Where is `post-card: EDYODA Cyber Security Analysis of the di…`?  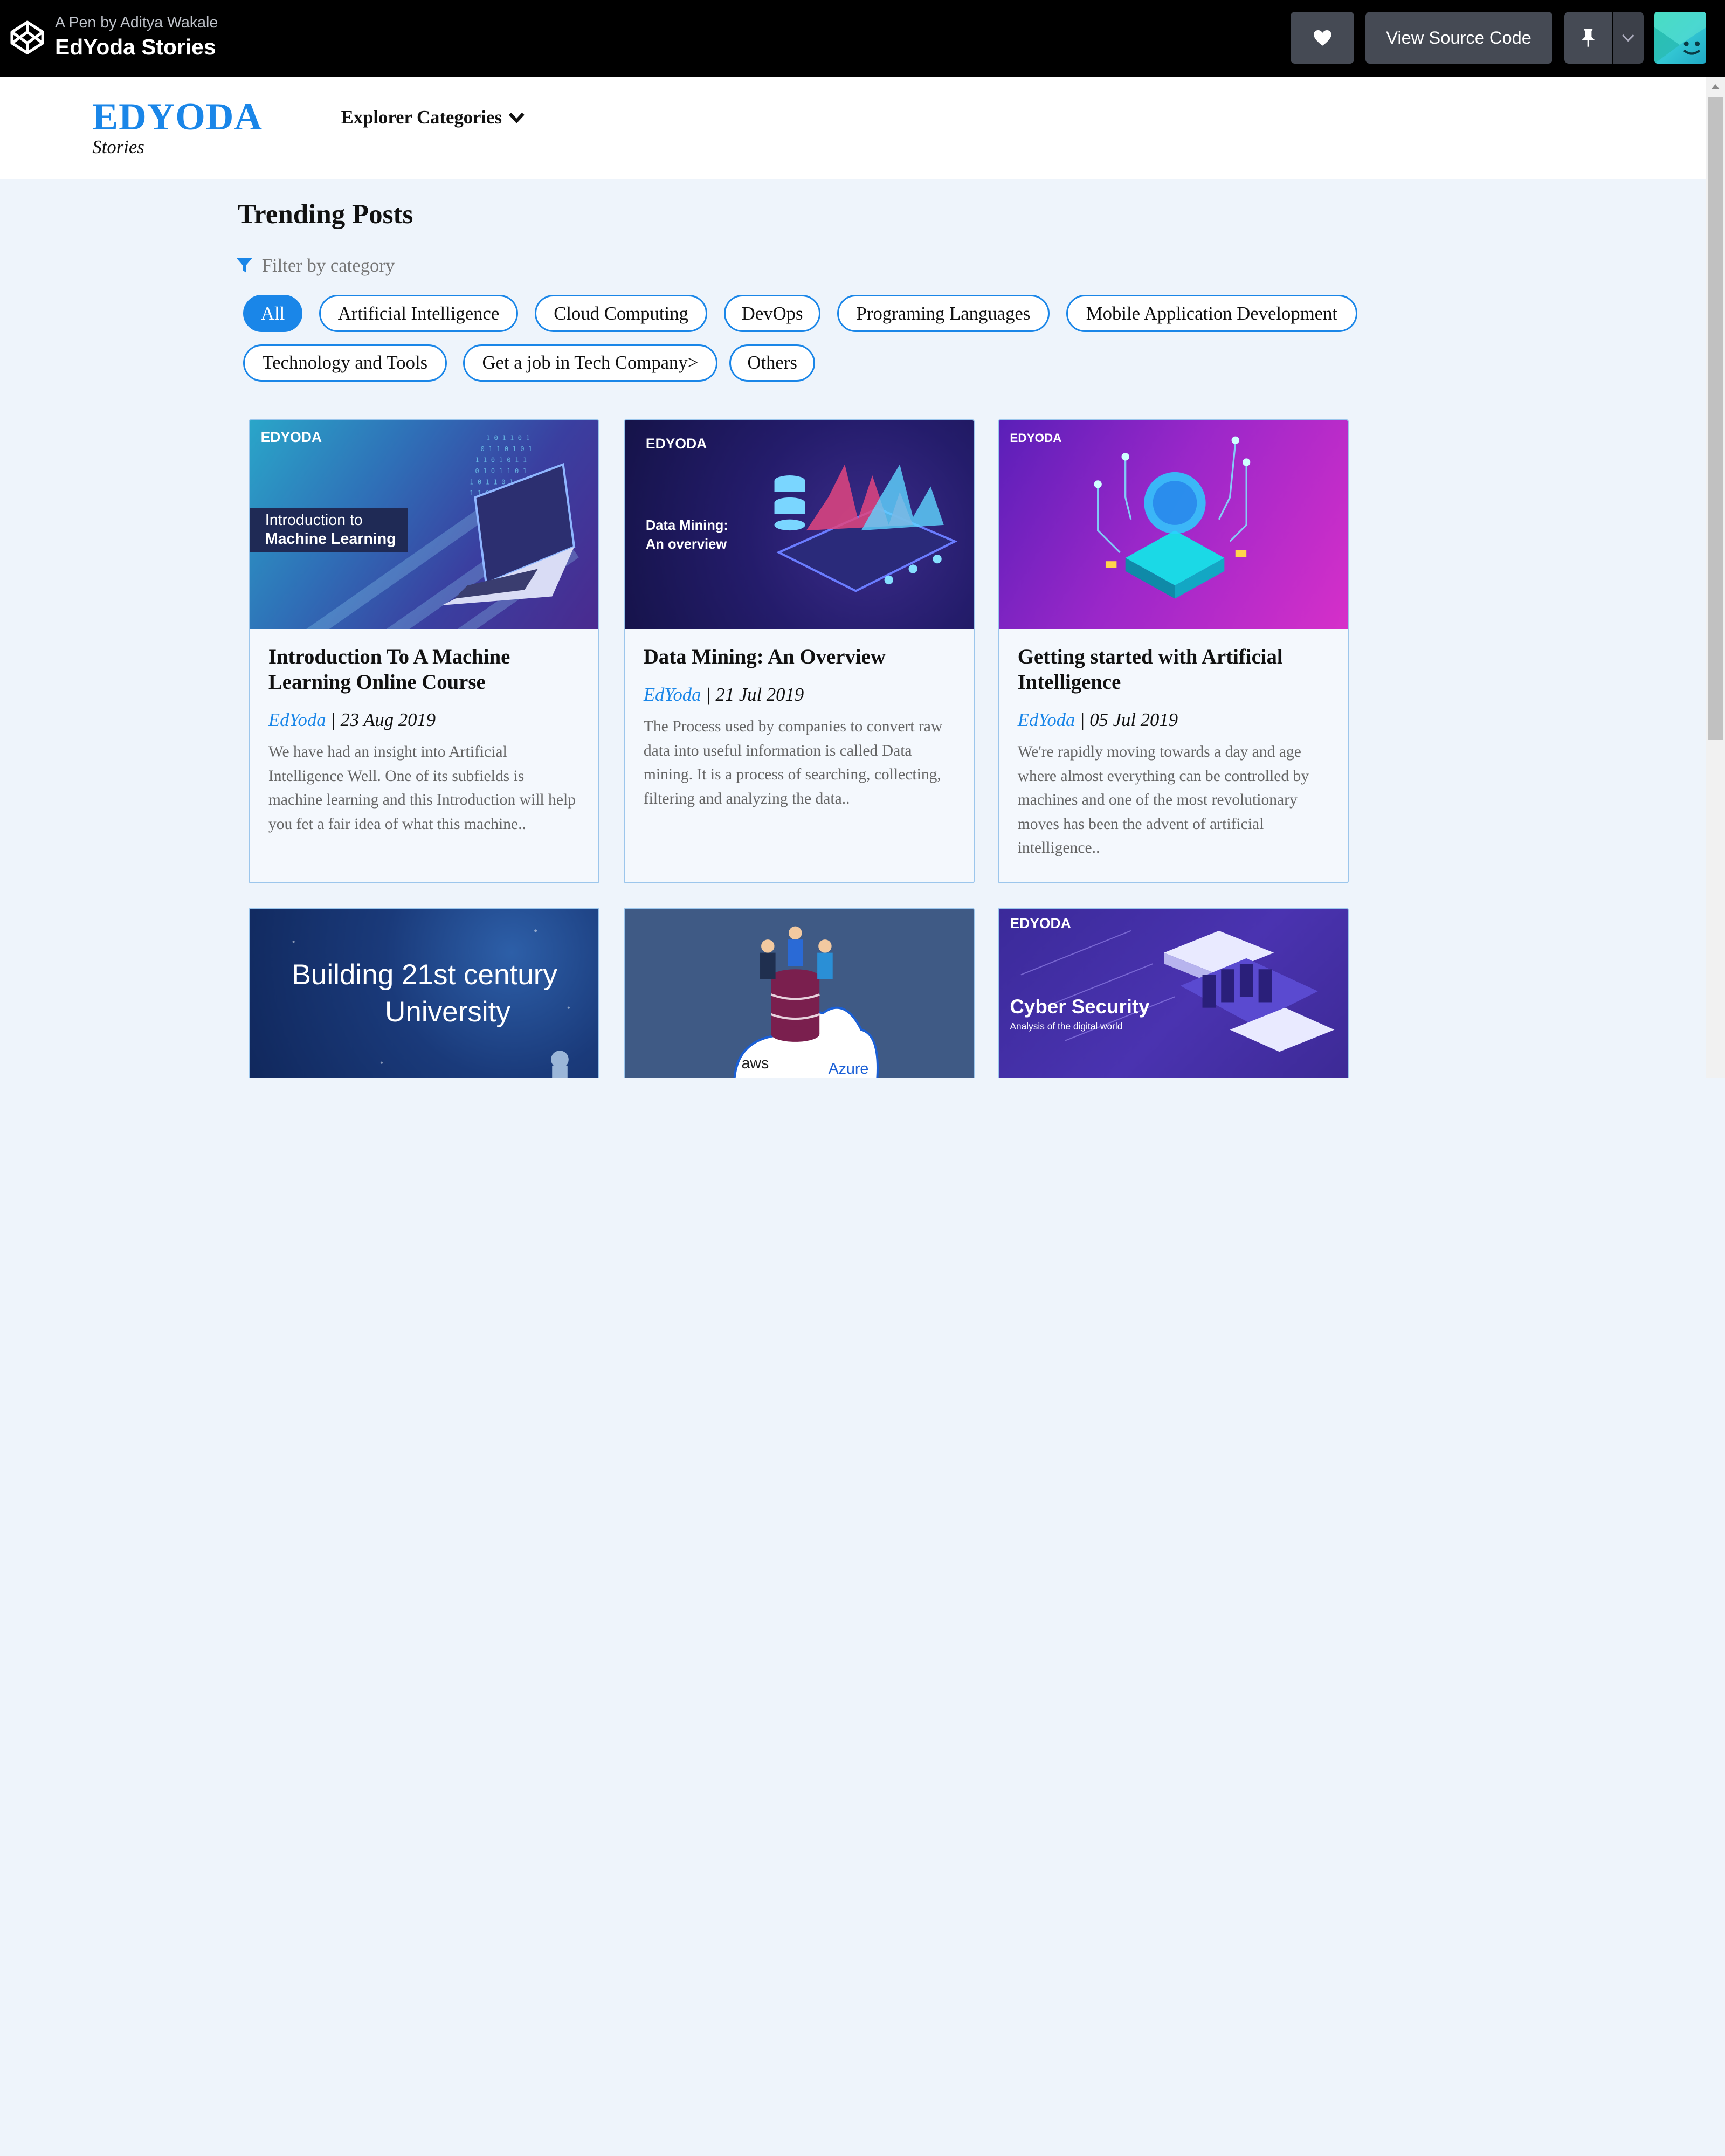 post-card: EDYODA Cyber Security Analysis of the di… is located at coordinates (1173, 992).